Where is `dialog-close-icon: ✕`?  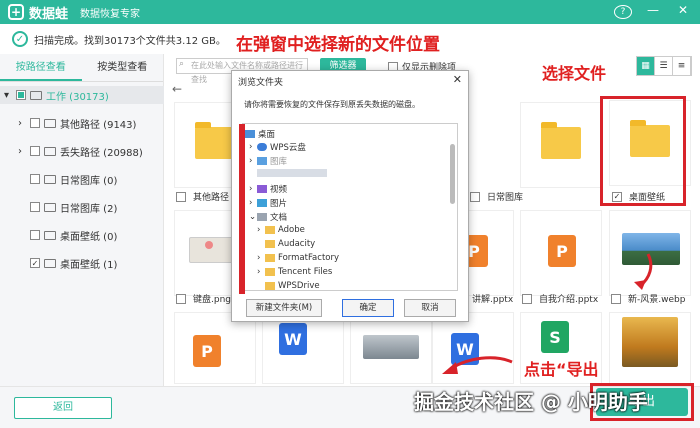 dialog-close-icon: ✕ is located at coordinates (457, 79).